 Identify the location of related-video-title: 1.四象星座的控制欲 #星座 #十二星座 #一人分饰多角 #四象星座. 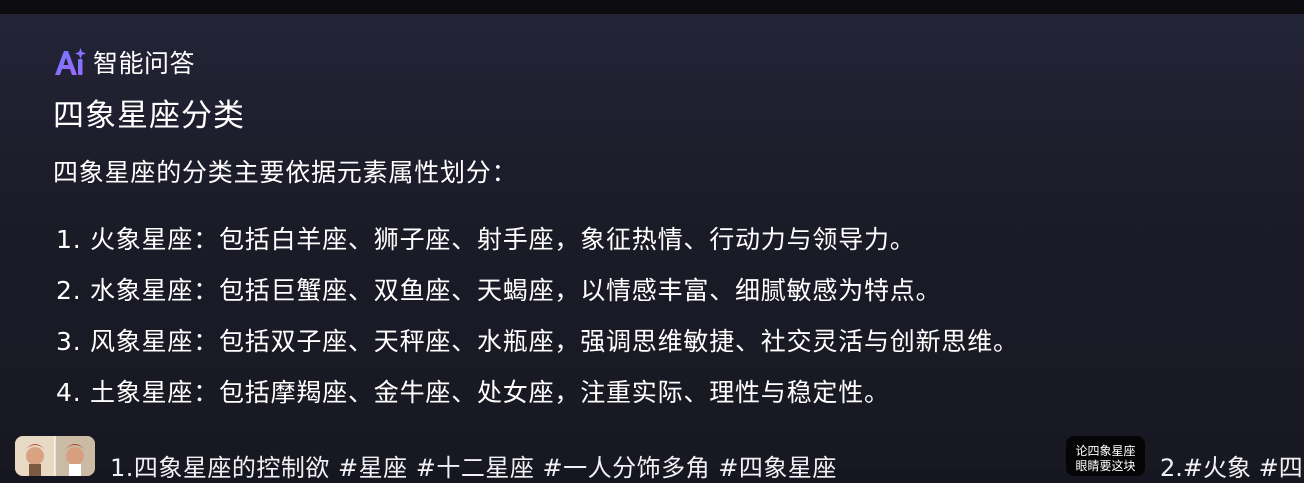
(473, 465).